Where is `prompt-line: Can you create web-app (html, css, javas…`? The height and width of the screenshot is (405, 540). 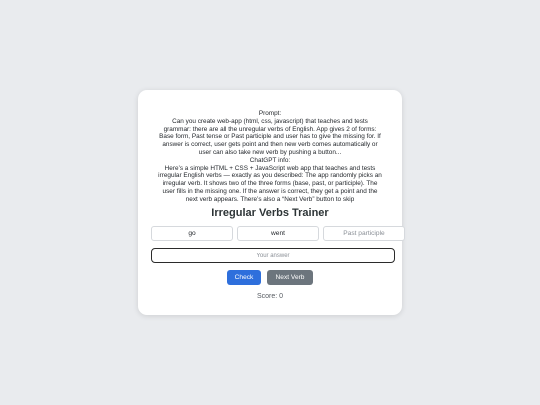 prompt-line: Can you create web-app (html, css, javas… is located at coordinates (270, 121).